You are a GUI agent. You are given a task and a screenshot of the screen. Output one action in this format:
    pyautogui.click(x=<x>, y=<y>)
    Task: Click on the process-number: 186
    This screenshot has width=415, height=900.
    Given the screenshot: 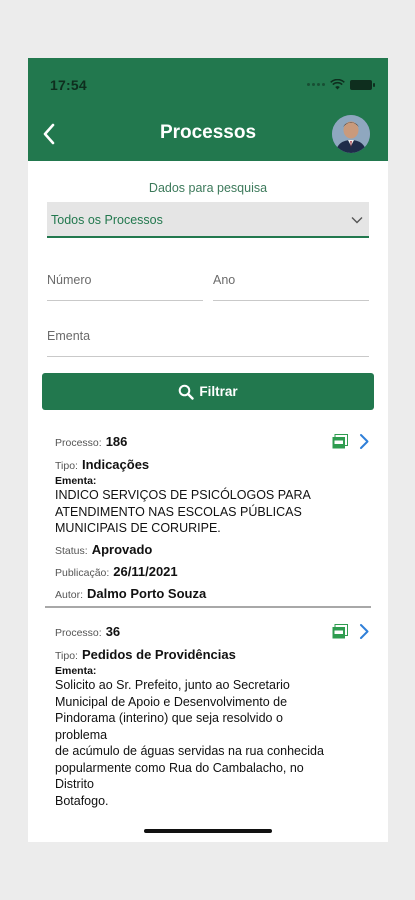 What is the action you would take?
    pyautogui.click(x=116, y=441)
    